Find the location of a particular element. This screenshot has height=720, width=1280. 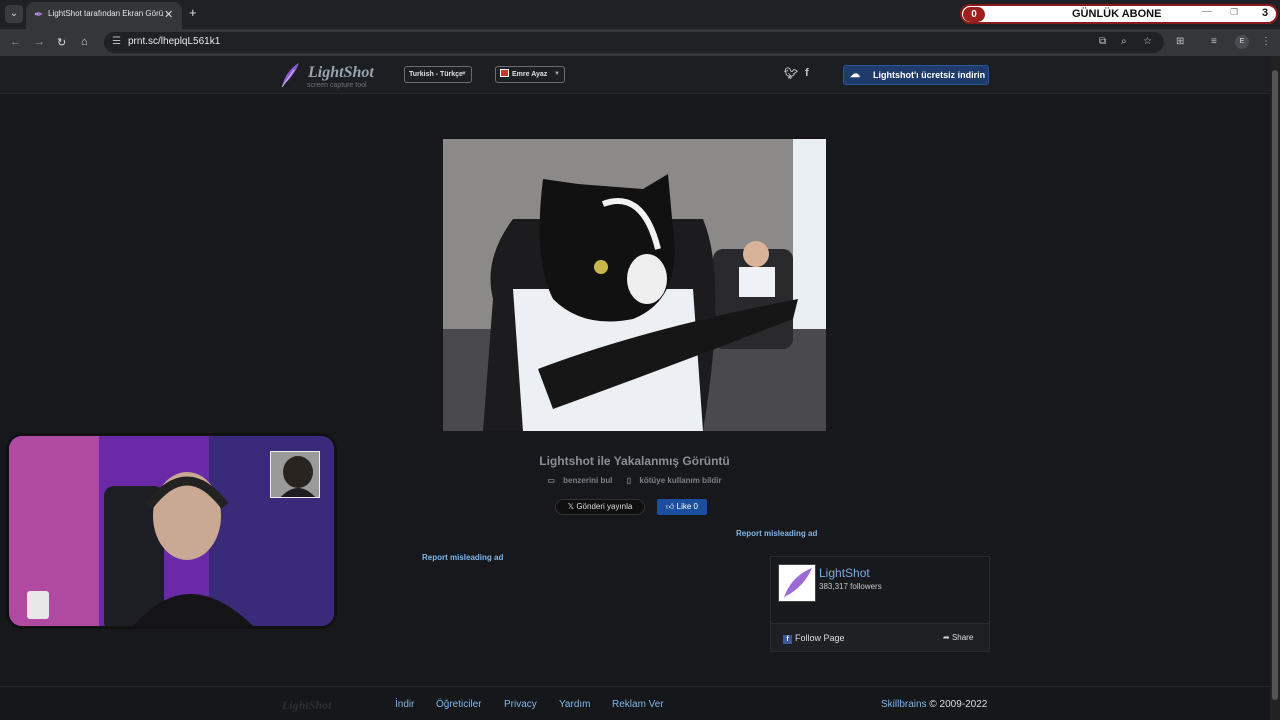

url-text: prnt.sc/lheplqL561k1 is located at coordinates (174, 41).